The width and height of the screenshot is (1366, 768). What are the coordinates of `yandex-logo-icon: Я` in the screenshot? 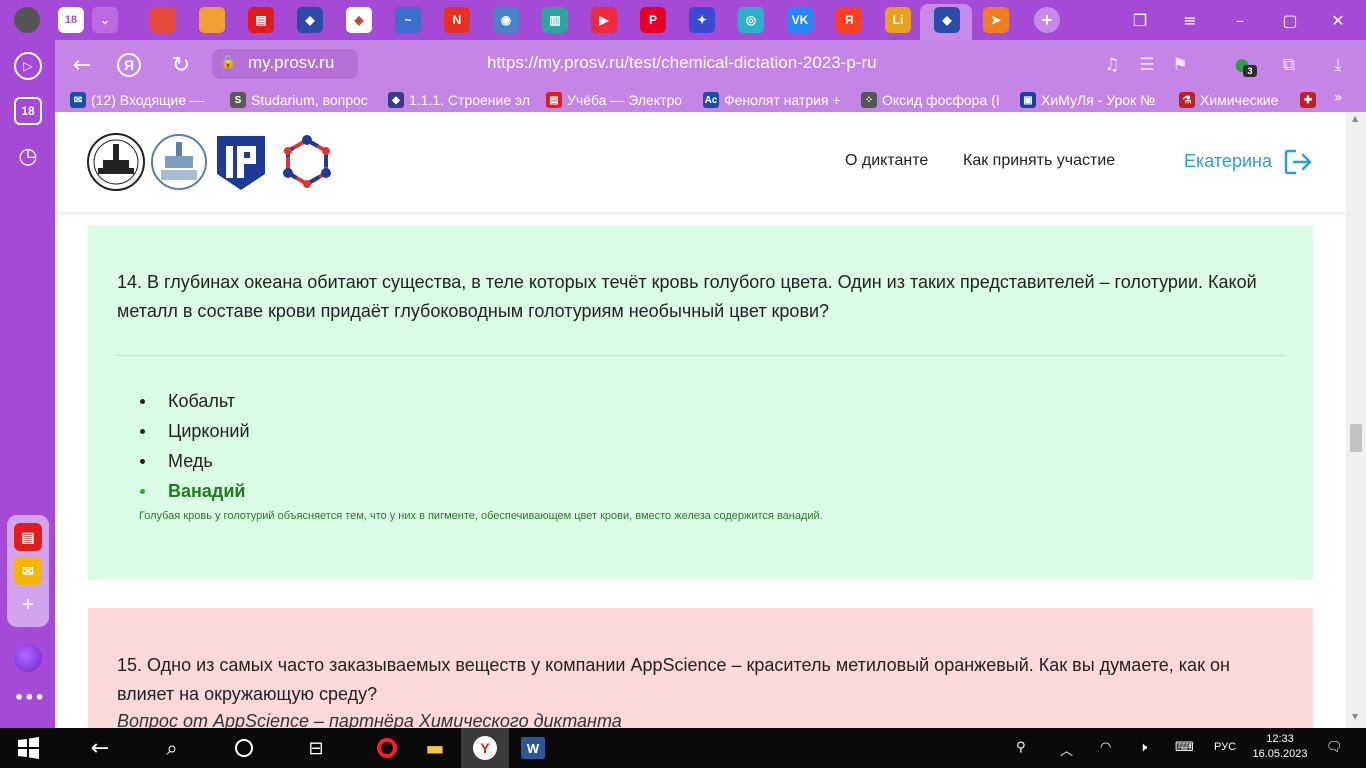 It's located at (129, 65).